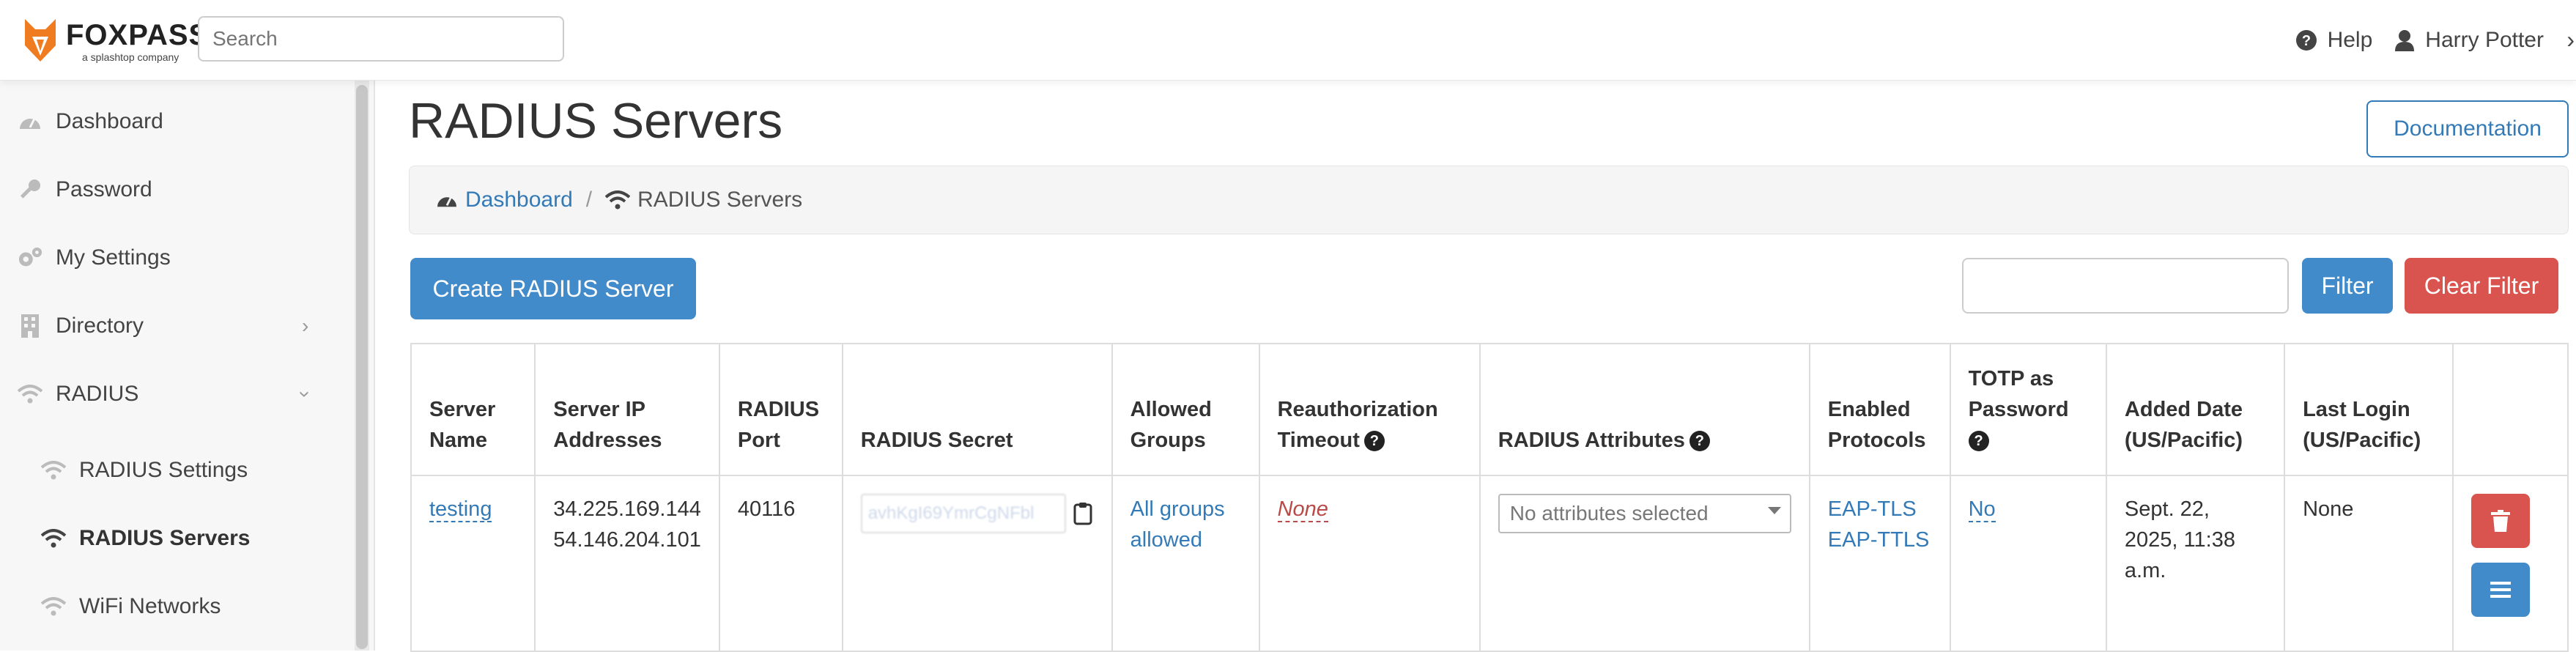  Describe the element at coordinates (165, 538) in the screenshot. I see `sidebar-item-label: RADIUS Servers` at that location.